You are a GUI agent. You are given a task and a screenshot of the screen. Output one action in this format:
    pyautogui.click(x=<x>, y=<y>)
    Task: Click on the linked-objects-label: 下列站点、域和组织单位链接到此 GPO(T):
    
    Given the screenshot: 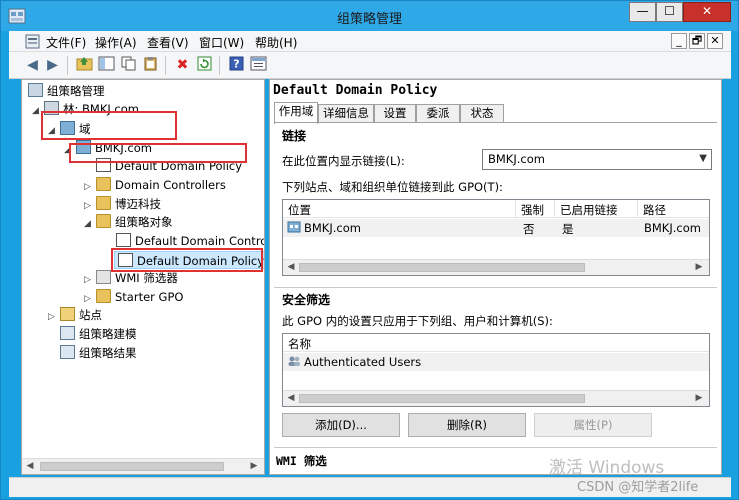 What is the action you would take?
    pyautogui.click(x=392, y=187)
    